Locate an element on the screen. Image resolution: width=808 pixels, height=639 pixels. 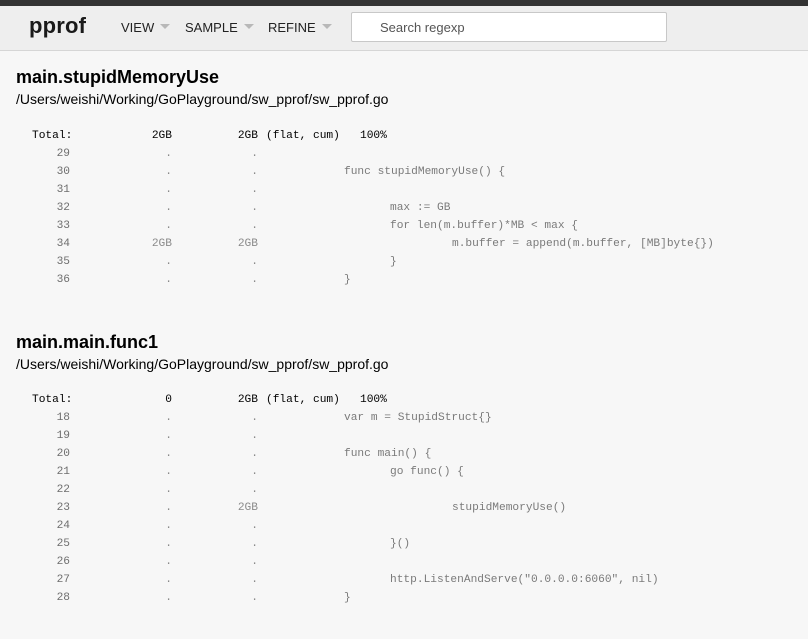
source-line: 20.. func main() { is located at coordinates (406, 454).